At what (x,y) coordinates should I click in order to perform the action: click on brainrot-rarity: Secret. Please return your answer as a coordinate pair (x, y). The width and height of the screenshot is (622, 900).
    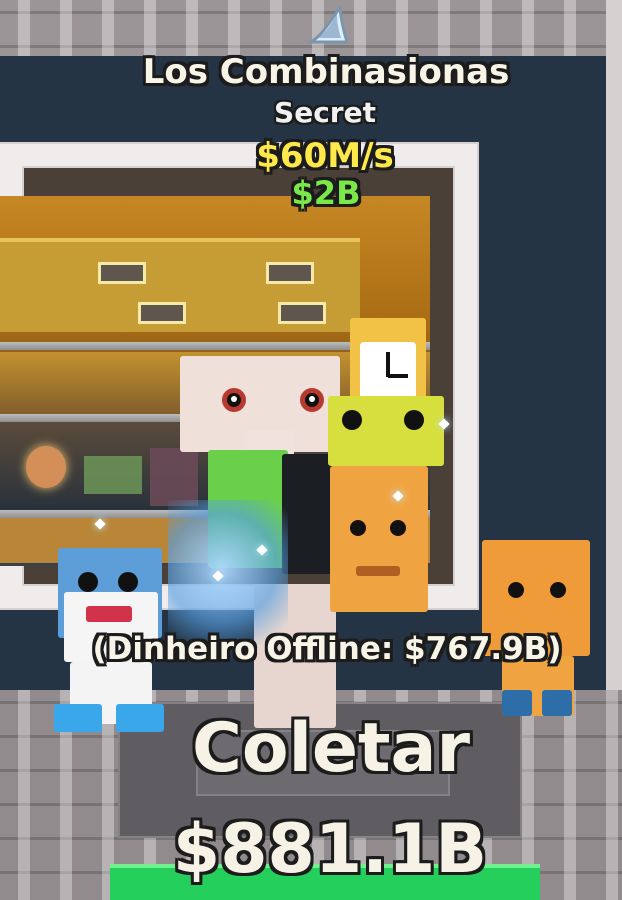
    Looking at the image, I should click on (325, 112).